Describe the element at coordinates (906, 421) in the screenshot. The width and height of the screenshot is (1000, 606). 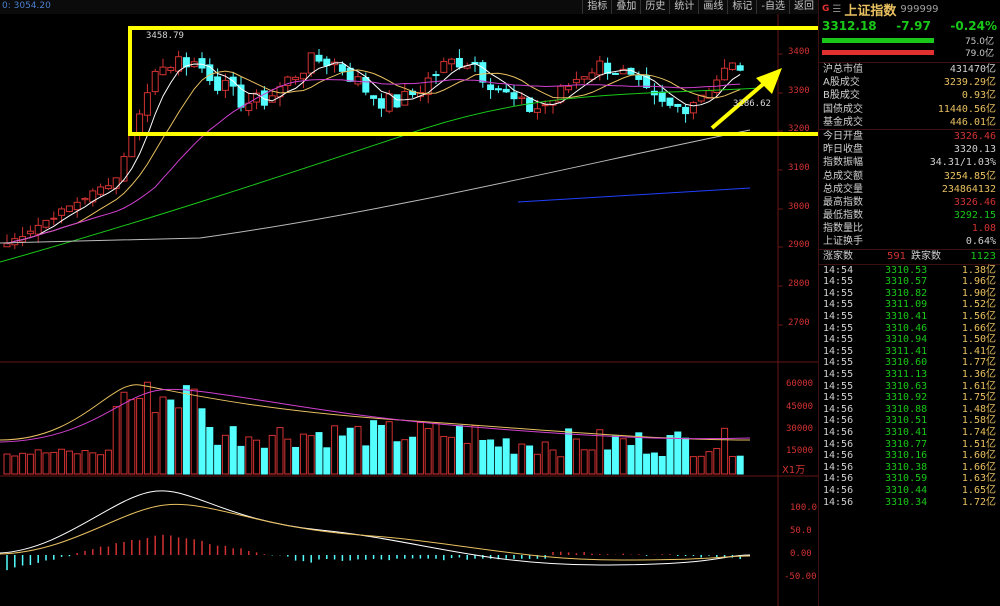
I see `tick-price: 3310.51` at that location.